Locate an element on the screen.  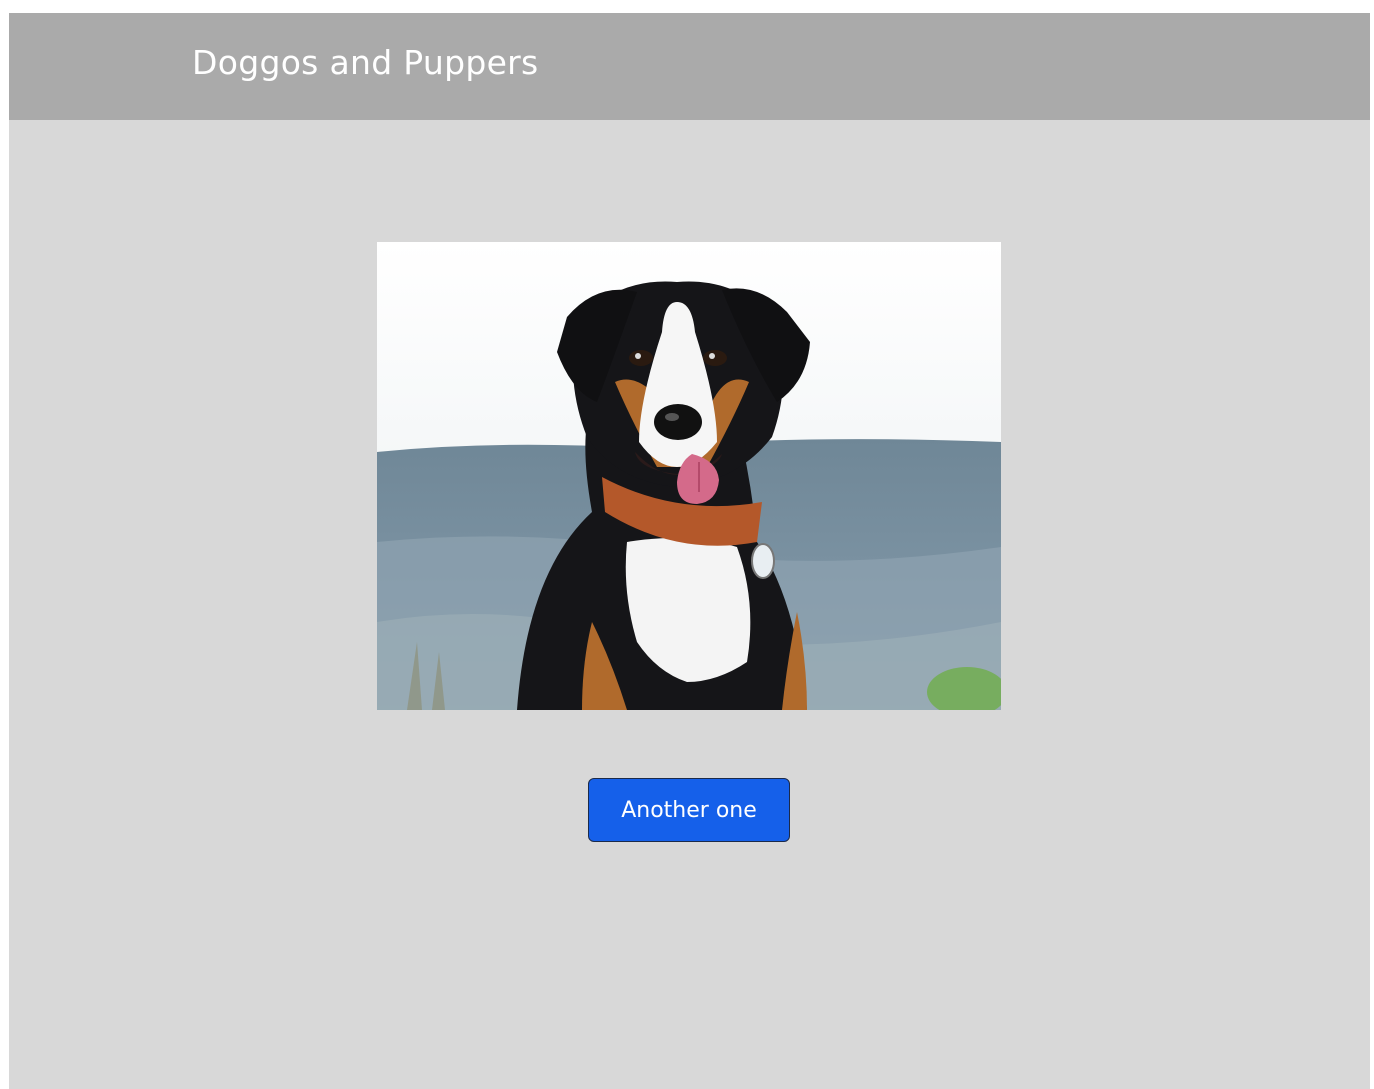
site-header: Doggos and Puppers is located at coordinates (689, 66).